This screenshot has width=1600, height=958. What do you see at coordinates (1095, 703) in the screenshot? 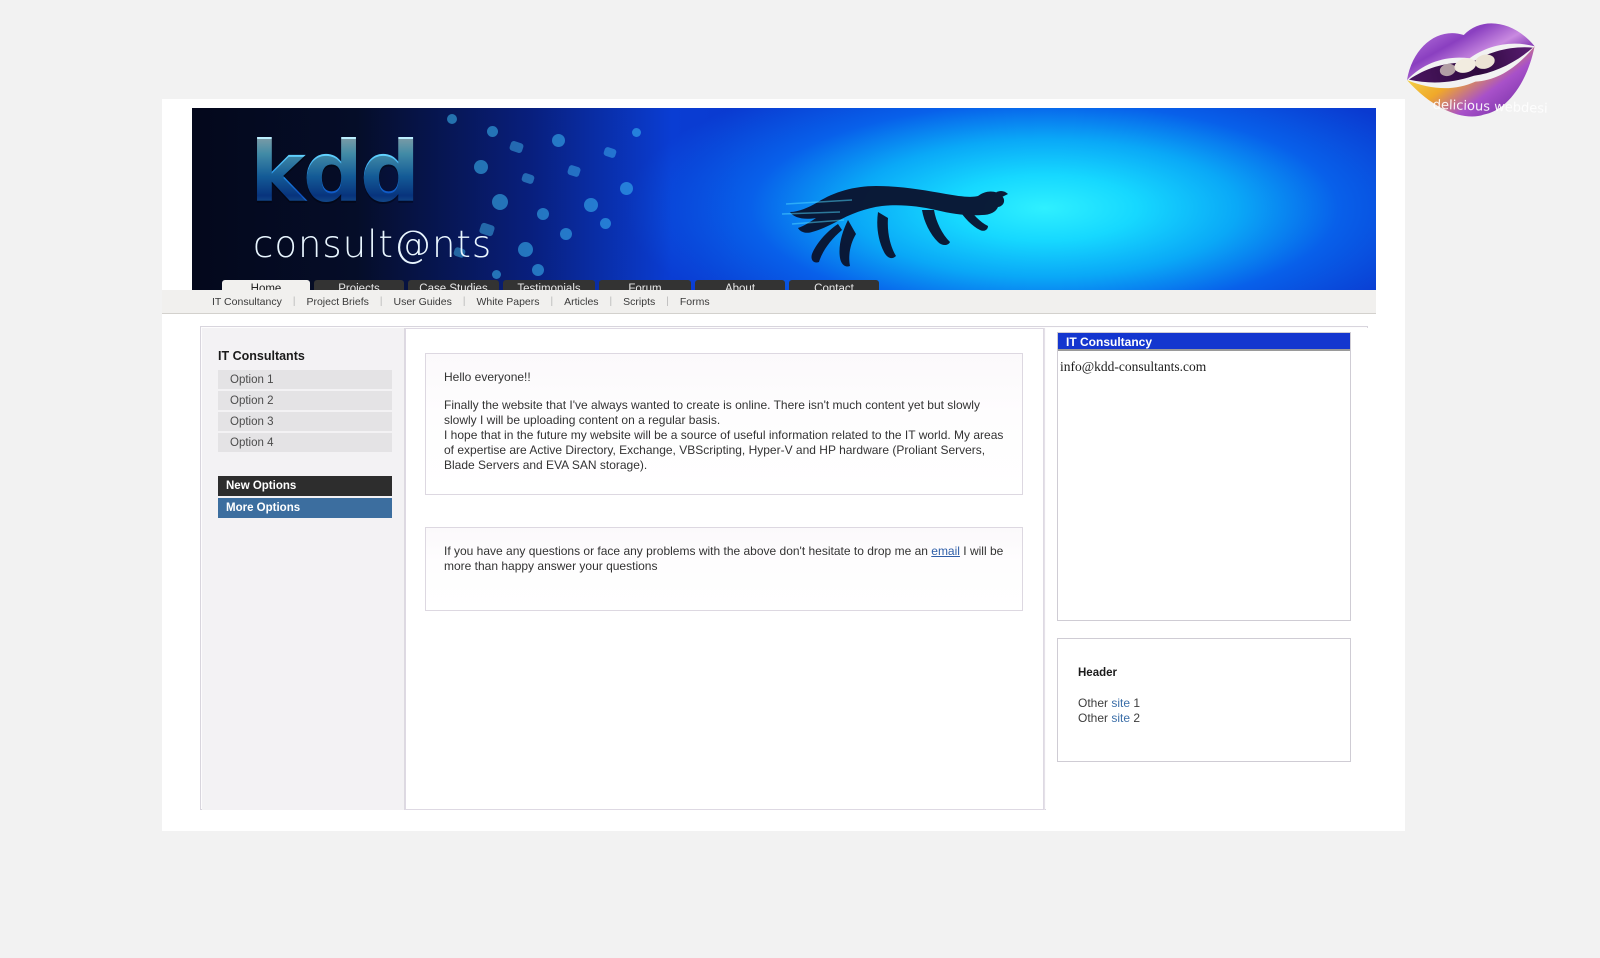
I see `other-site-1-prefix: Other` at bounding box center [1095, 703].